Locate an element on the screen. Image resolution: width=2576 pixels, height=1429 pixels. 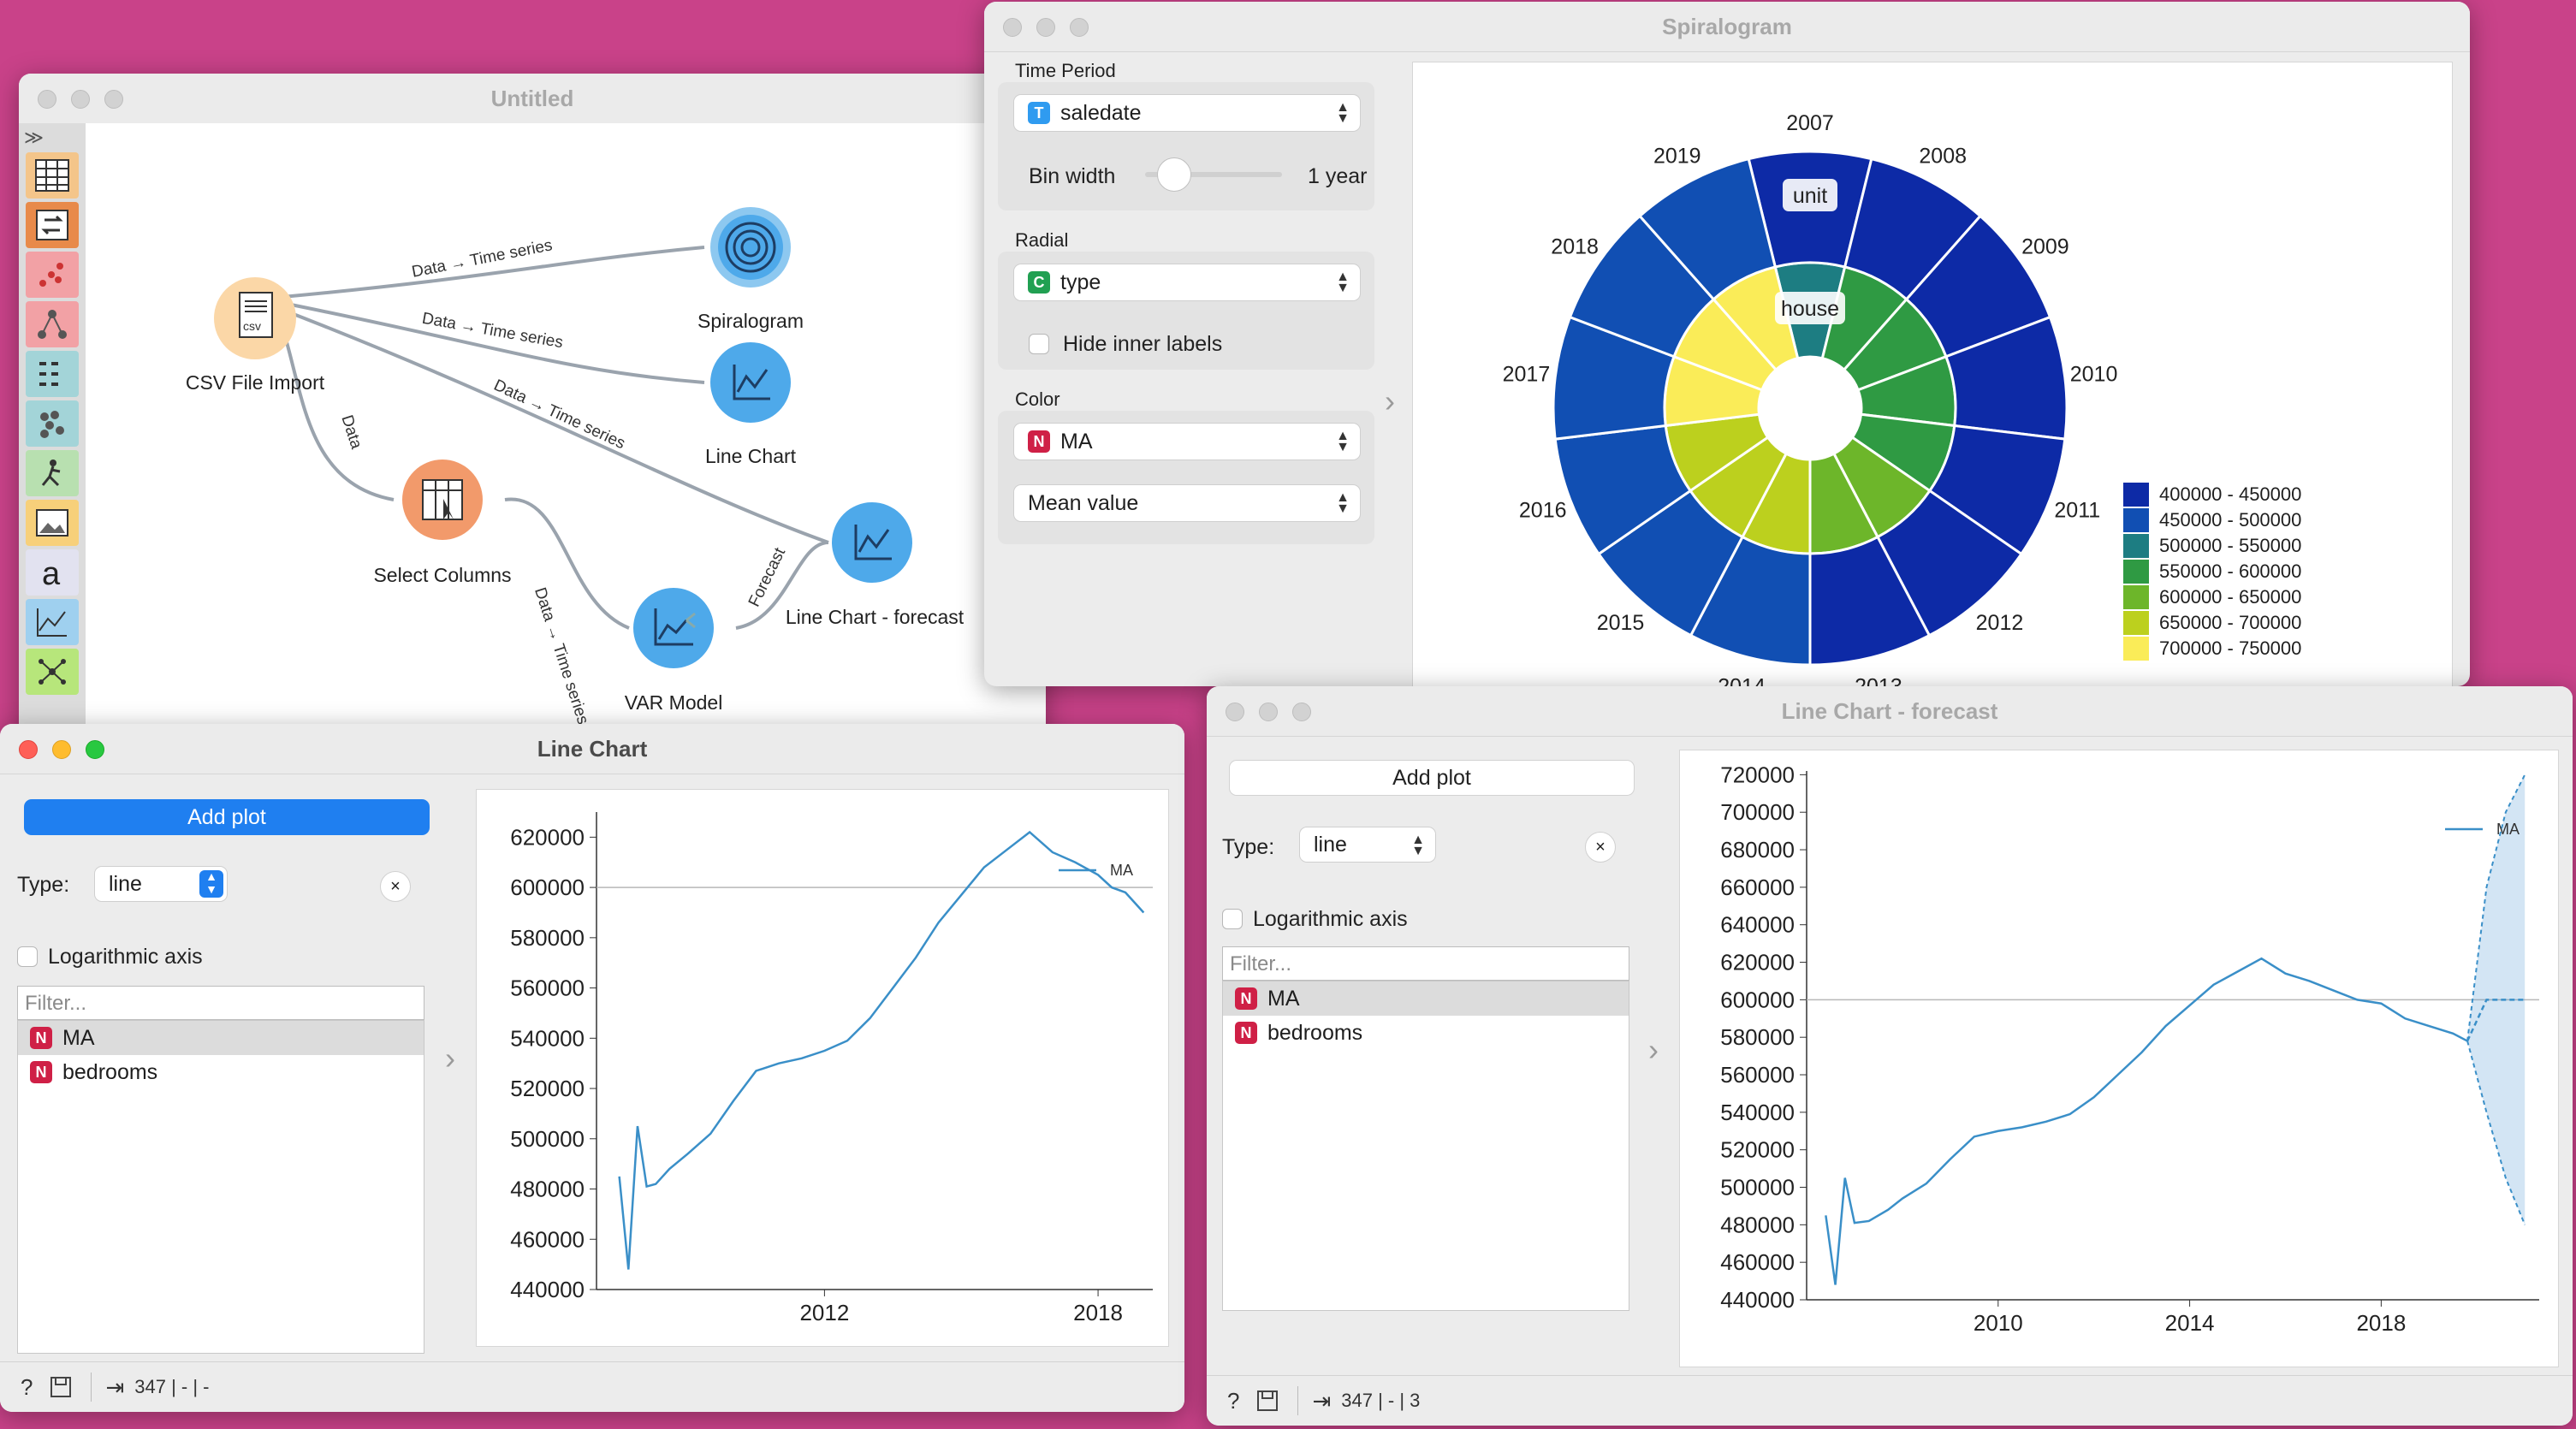
y-tick-label: 580000 is located at coordinates (547, 938).